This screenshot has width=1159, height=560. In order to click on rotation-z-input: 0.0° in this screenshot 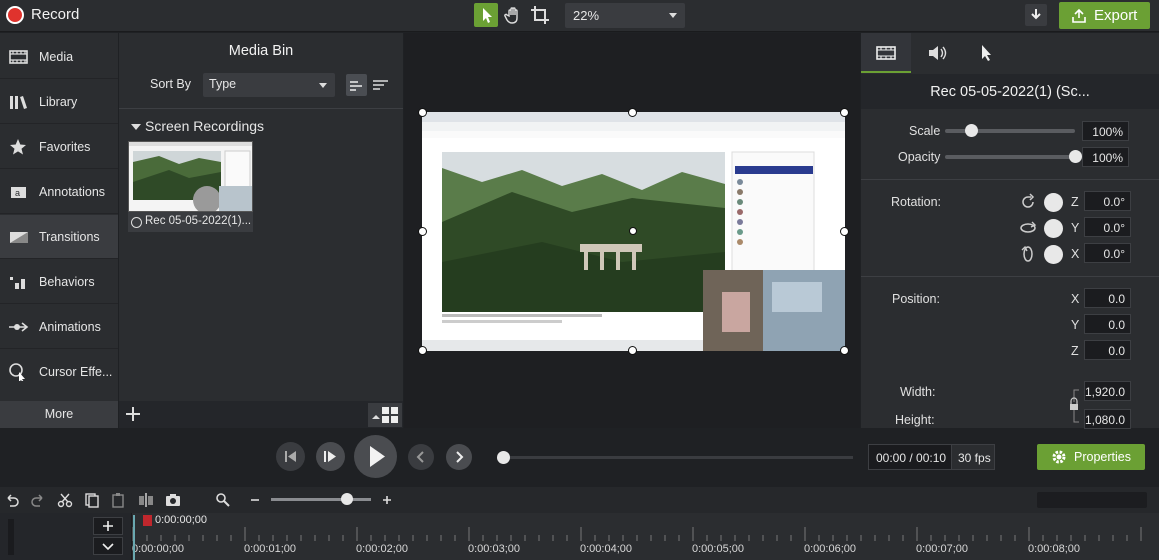, I will do `click(1107, 201)`.